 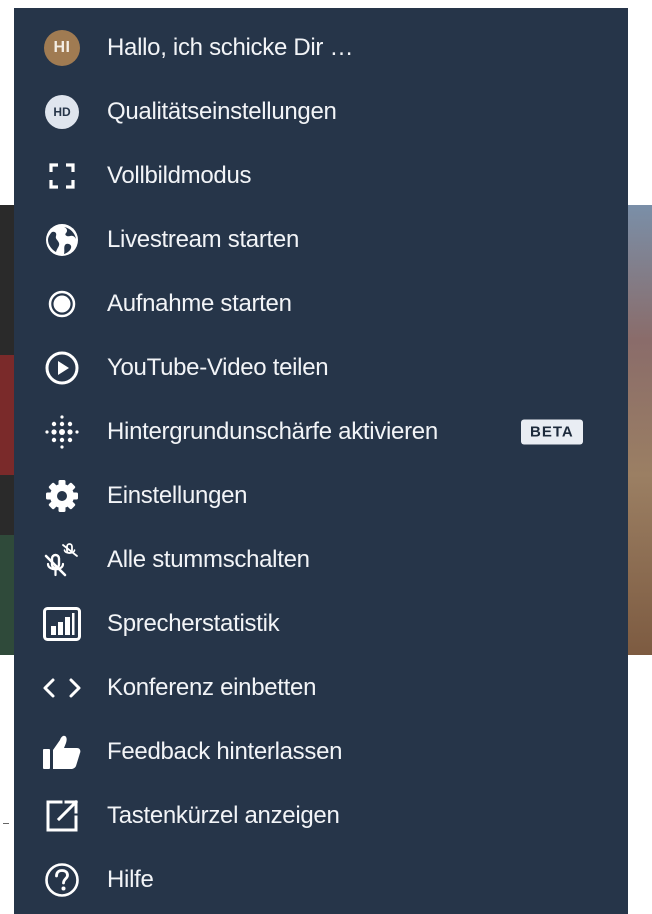 What do you see at coordinates (62, 304) in the screenshot?
I see `record-icon` at bounding box center [62, 304].